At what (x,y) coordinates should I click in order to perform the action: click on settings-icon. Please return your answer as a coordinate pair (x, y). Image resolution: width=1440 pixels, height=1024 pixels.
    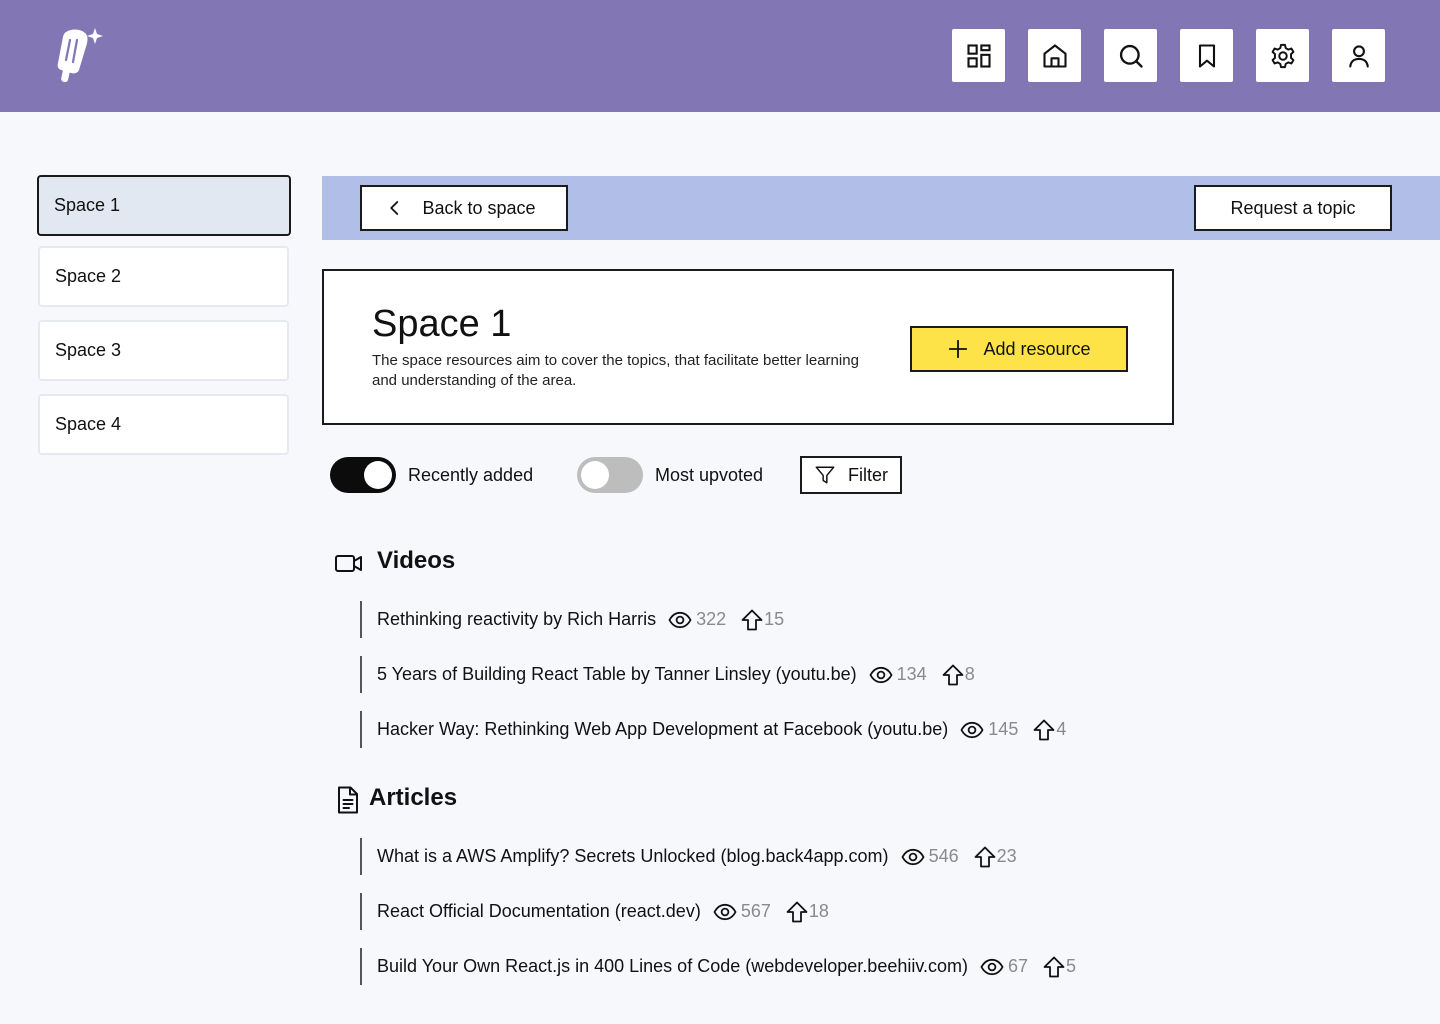
    Looking at the image, I should click on (1282, 55).